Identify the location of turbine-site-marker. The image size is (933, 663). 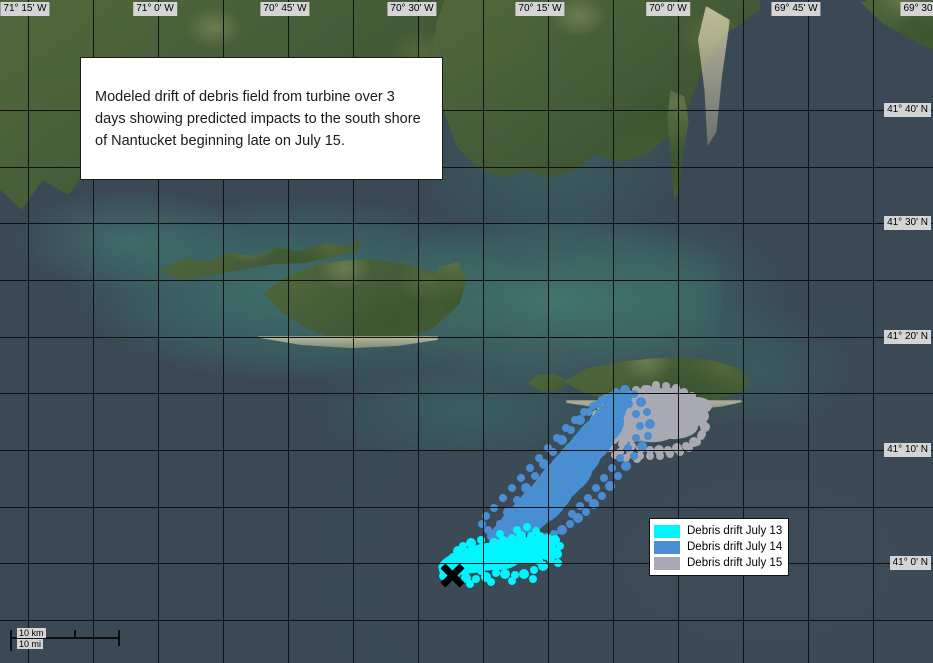
(452, 575).